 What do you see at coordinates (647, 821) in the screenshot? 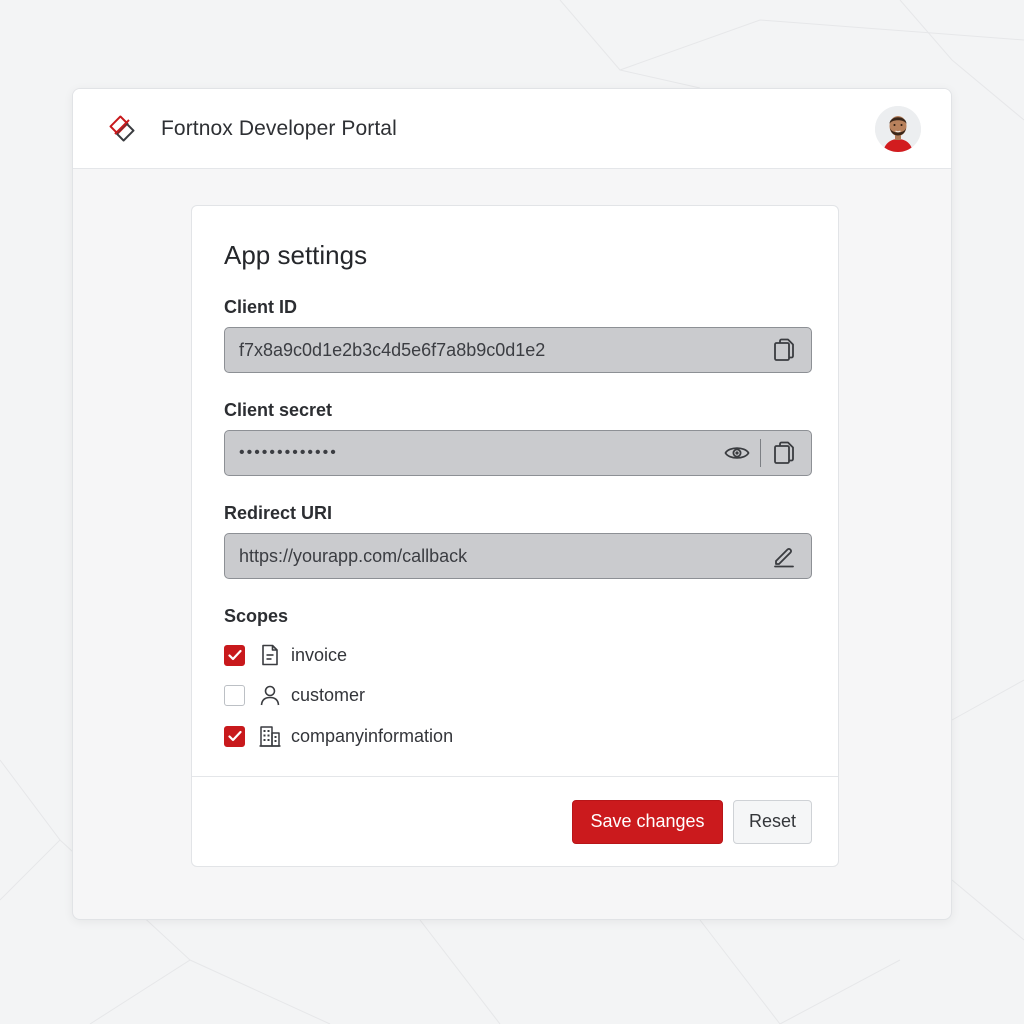
I see `save-changes-button: Save changes` at bounding box center [647, 821].